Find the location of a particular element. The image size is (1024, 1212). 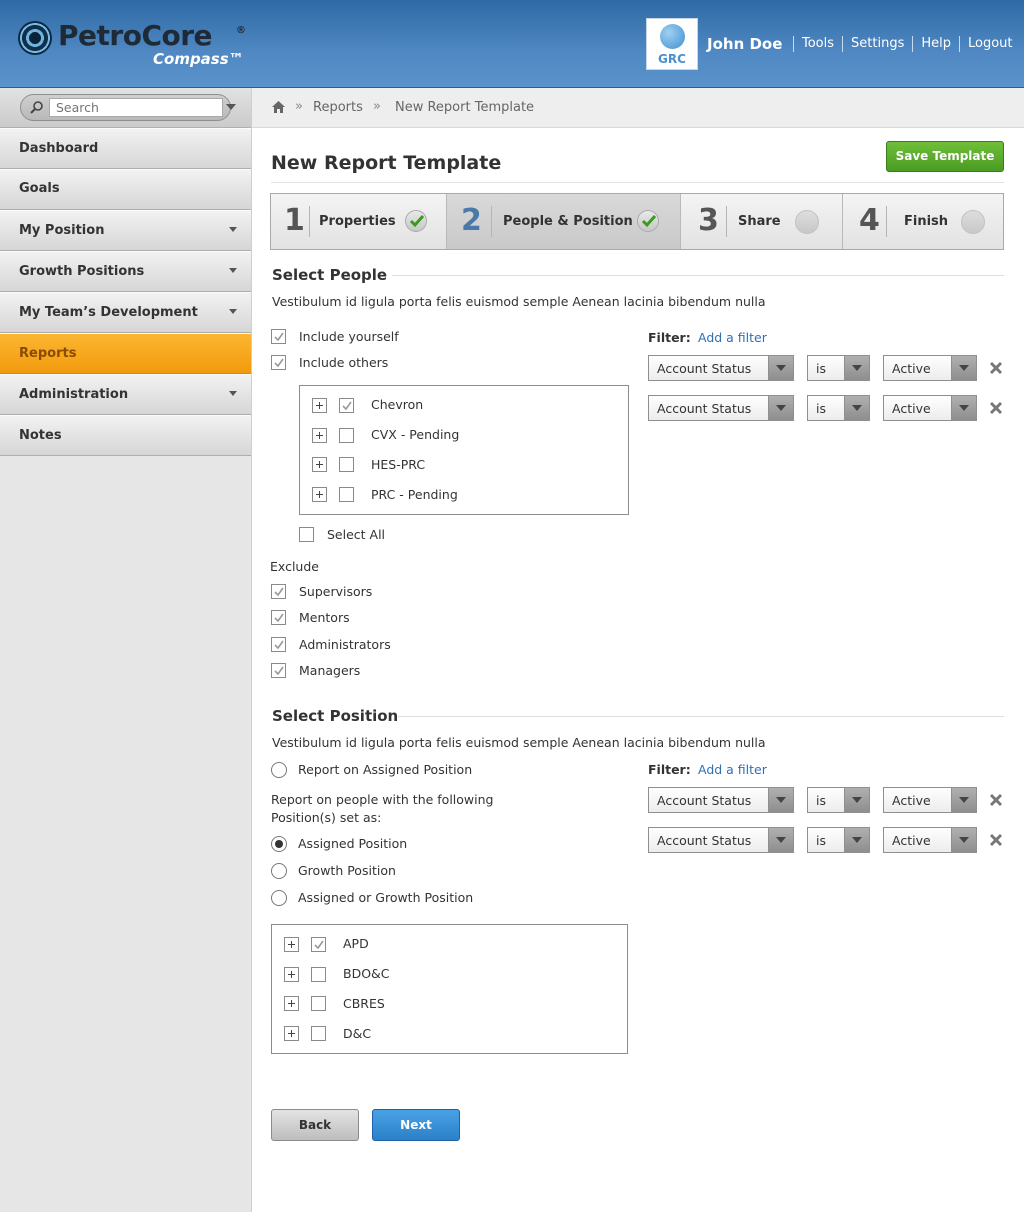

exclude-mentors-checkbox is located at coordinates (278, 617).